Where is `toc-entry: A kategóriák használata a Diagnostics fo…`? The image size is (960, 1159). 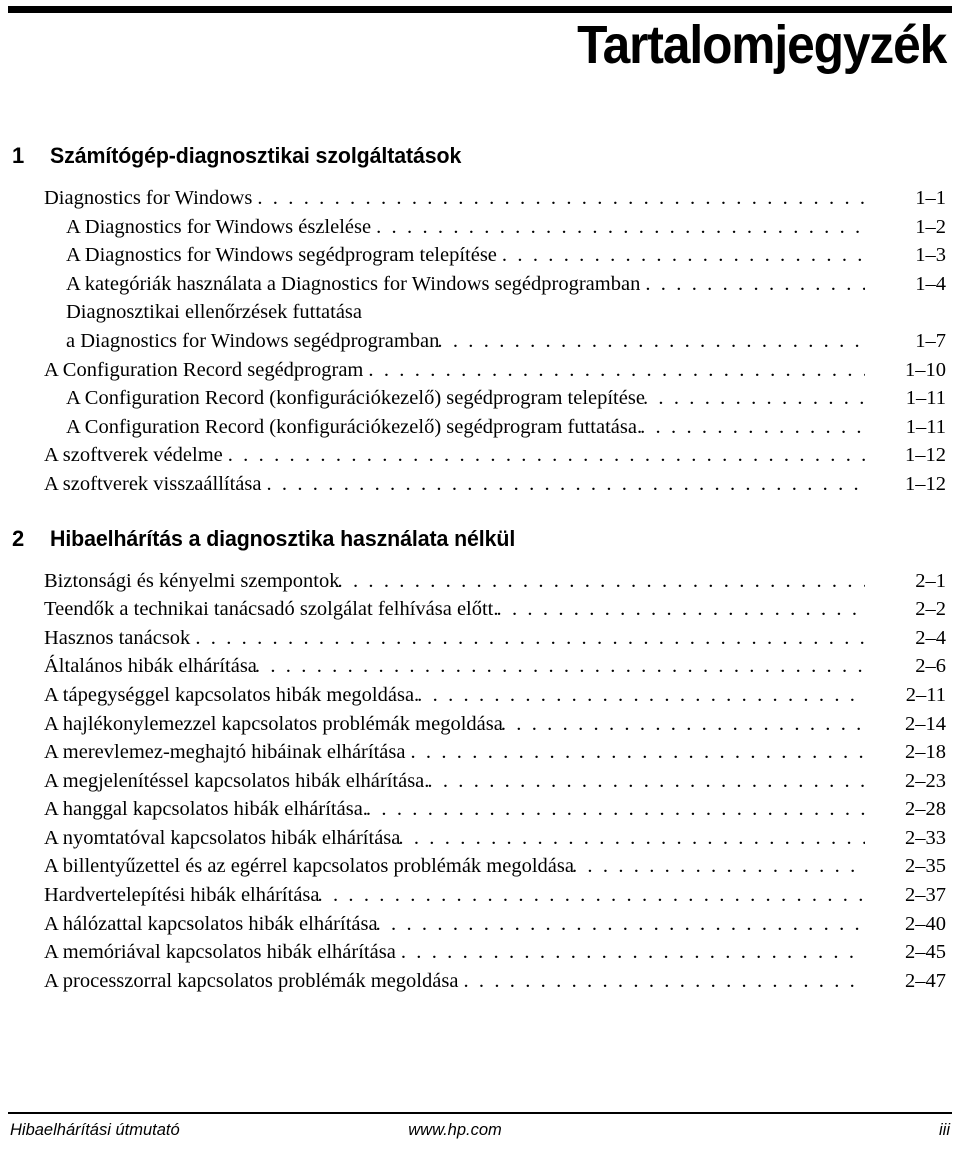 toc-entry: A kategóriák használata a Diagnostics fo… is located at coordinates (473, 284).